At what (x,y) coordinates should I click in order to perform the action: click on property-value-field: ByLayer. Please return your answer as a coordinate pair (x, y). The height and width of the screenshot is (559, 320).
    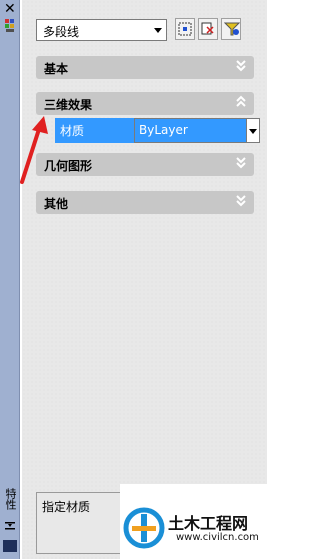
    Looking at the image, I should click on (190, 130).